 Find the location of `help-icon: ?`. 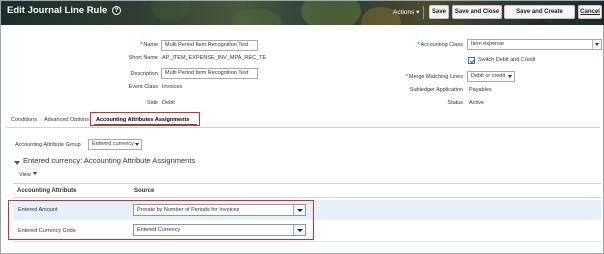

help-icon: ? is located at coordinates (116, 10).